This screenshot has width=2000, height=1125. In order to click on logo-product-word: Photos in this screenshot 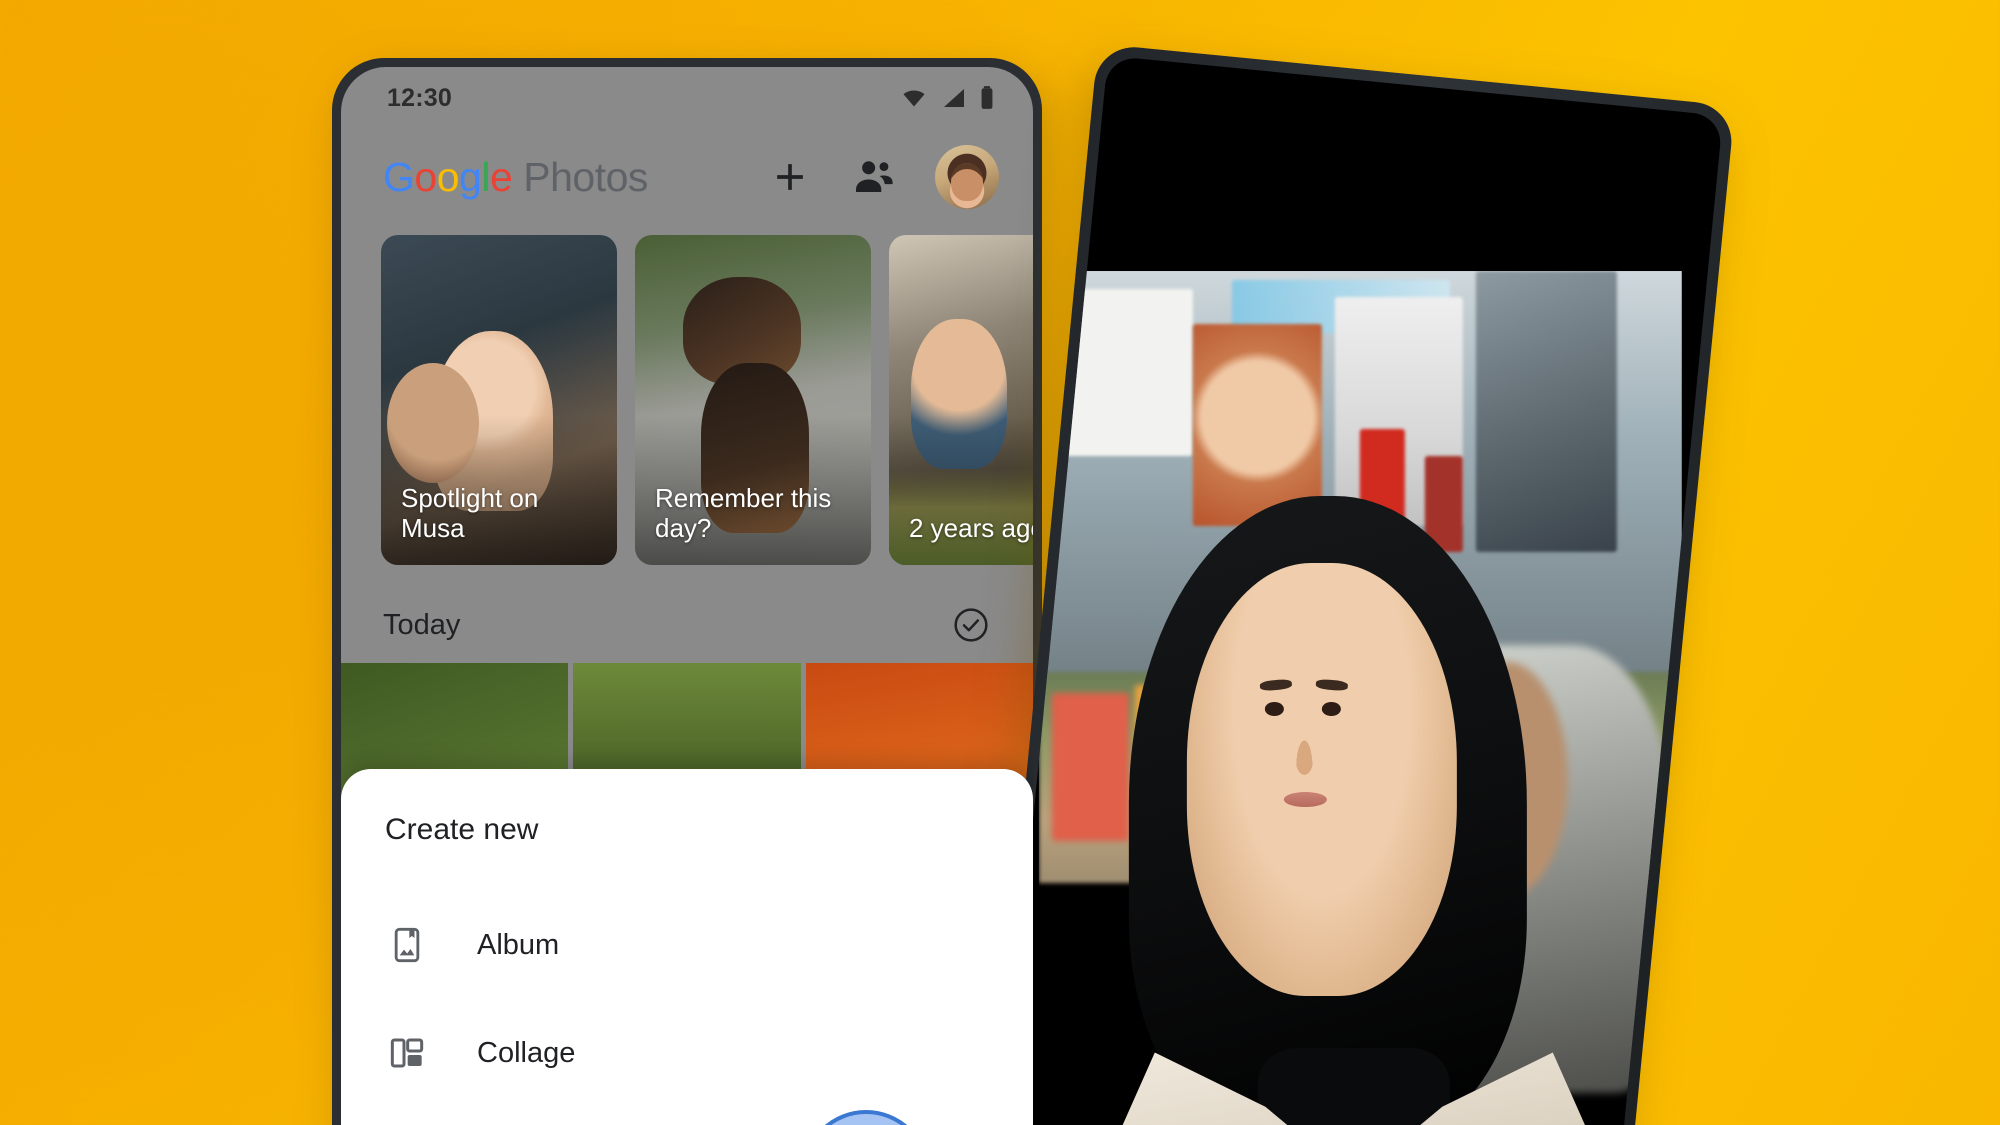, I will do `click(585, 176)`.